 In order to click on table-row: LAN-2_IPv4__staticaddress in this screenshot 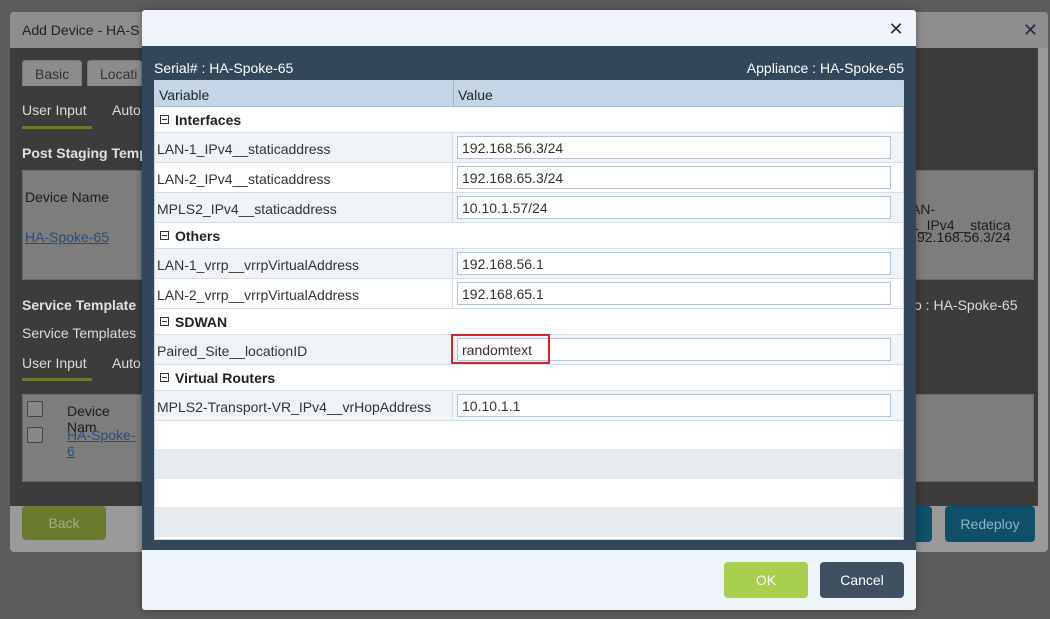, I will do `click(529, 178)`.